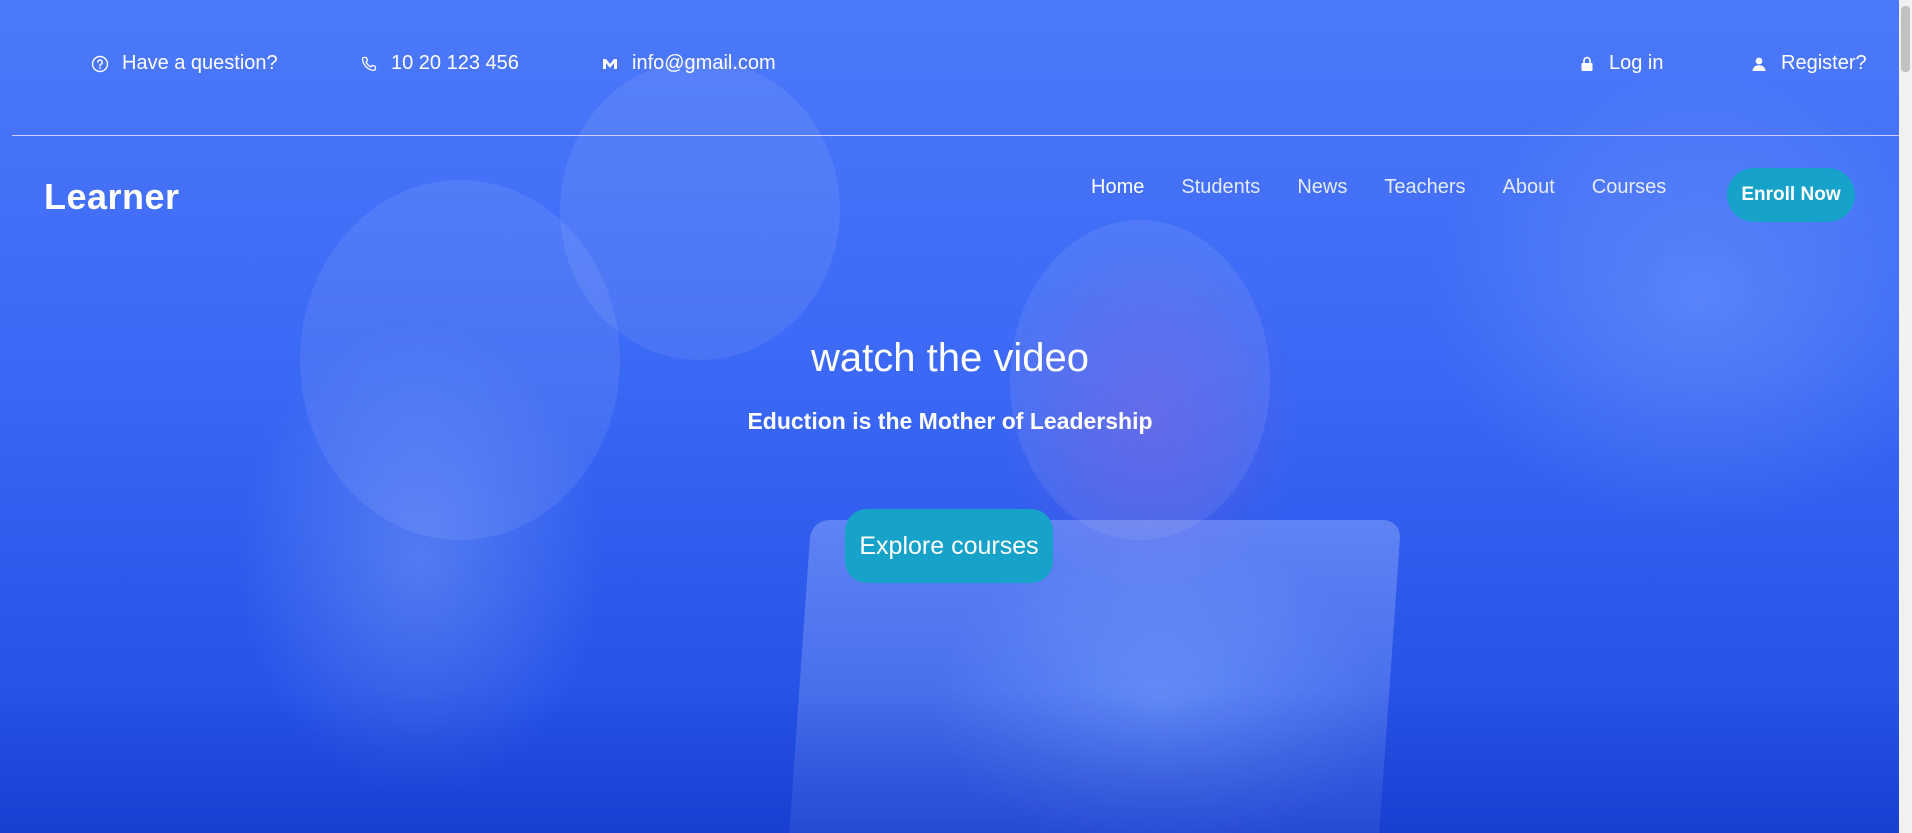 This screenshot has height=833, width=1912. What do you see at coordinates (1791, 195) in the screenshot?
I see `enroll-now-button: Enroll Now` at bounding box center [1791, 195].